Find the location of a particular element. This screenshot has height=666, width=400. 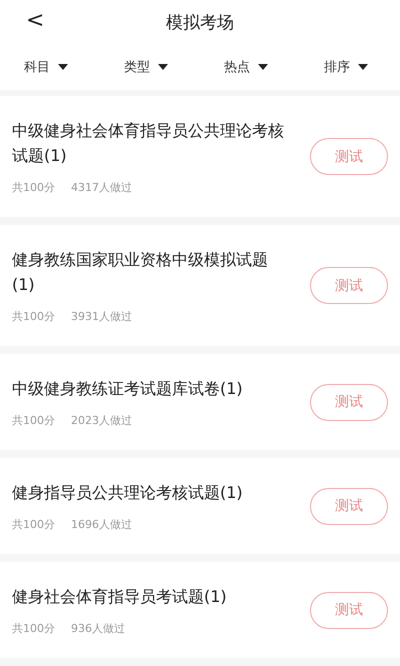

filter-dropdown: 排序 is located at coordinates (350, 67).